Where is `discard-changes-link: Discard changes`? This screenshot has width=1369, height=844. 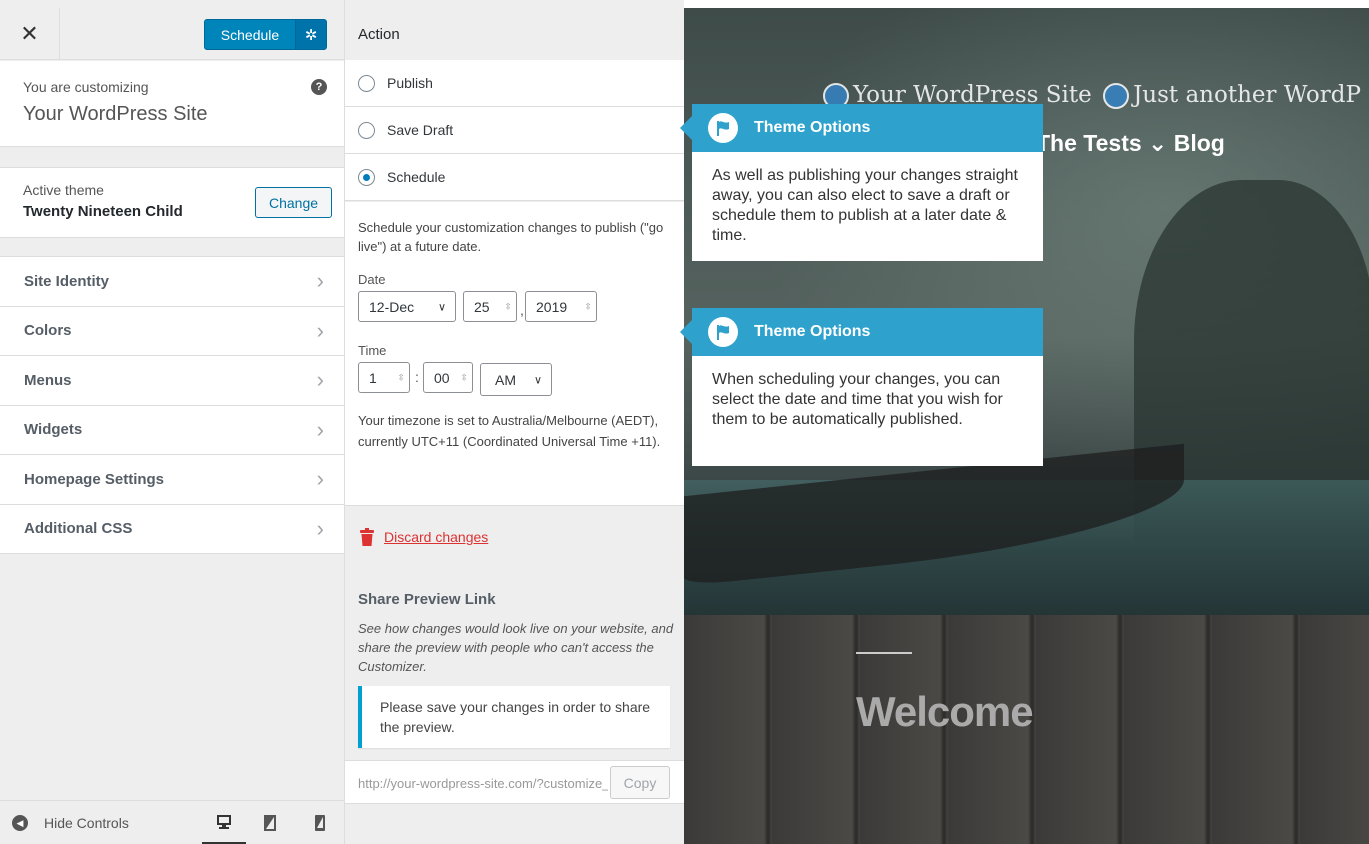 discard-changes-link: Discard changes is located at coordinates (424, 537).